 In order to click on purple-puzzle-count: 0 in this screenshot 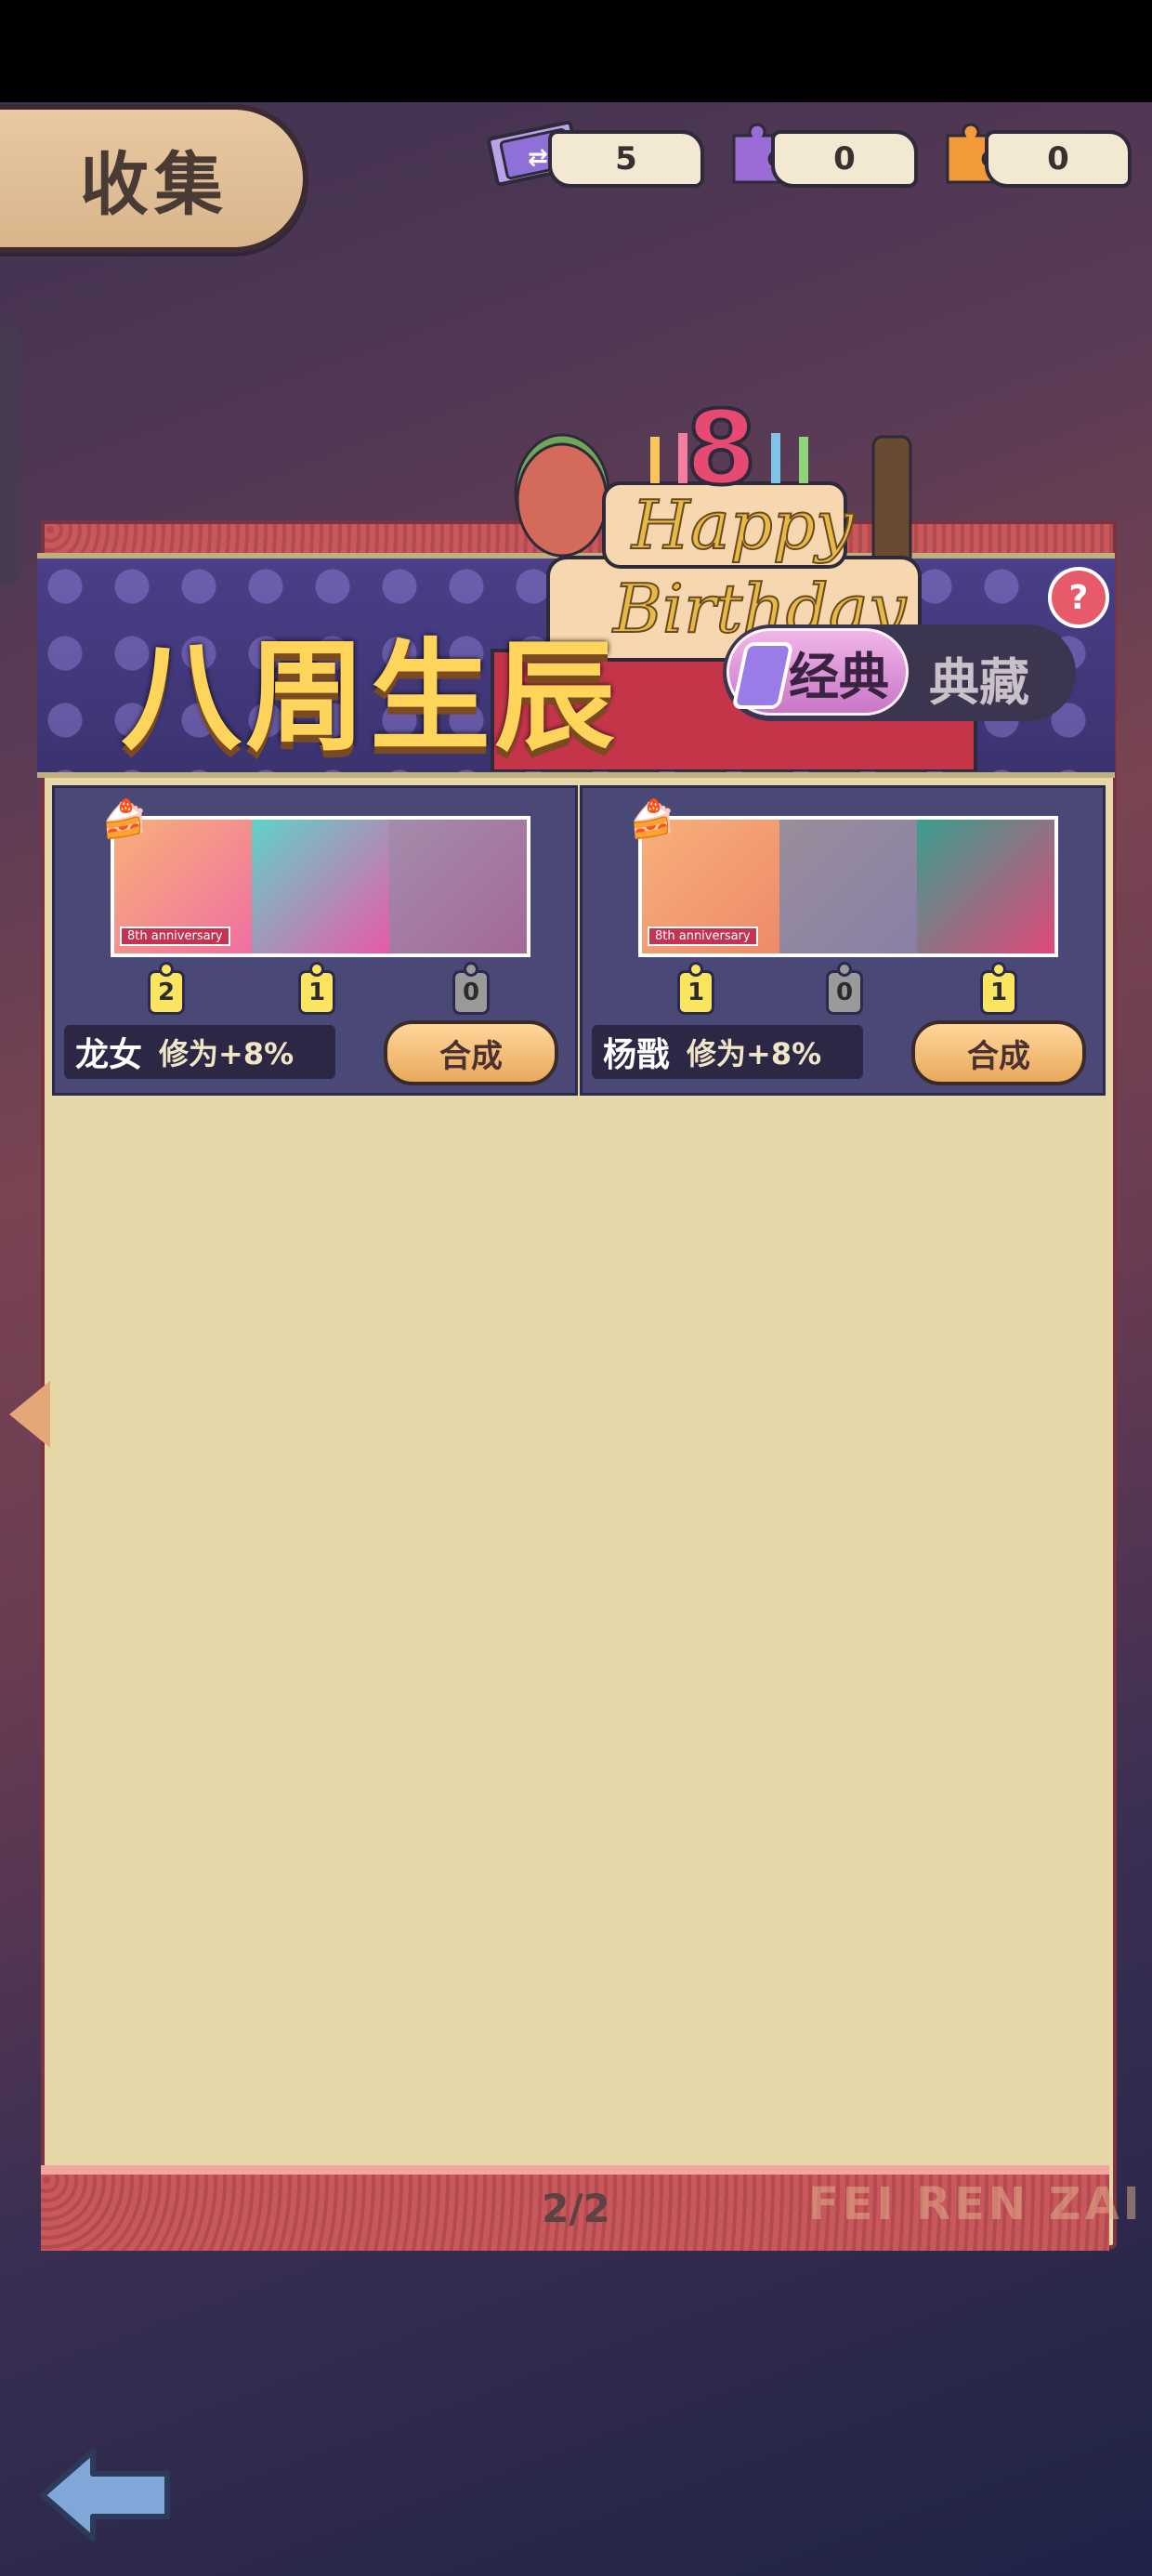, I will do `click(844, 158)`.